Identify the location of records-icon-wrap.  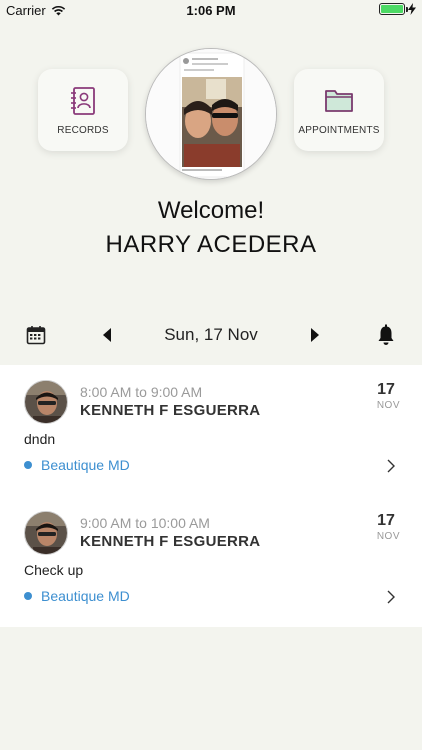
(83, 101).